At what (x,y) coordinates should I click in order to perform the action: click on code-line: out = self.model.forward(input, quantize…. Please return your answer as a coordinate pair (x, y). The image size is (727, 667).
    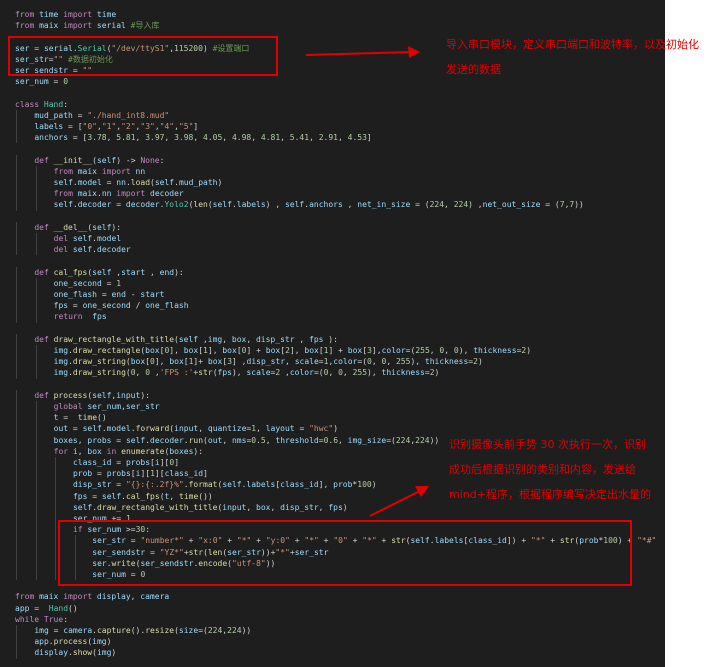
    Looking at the image, I should click on (196, 429).